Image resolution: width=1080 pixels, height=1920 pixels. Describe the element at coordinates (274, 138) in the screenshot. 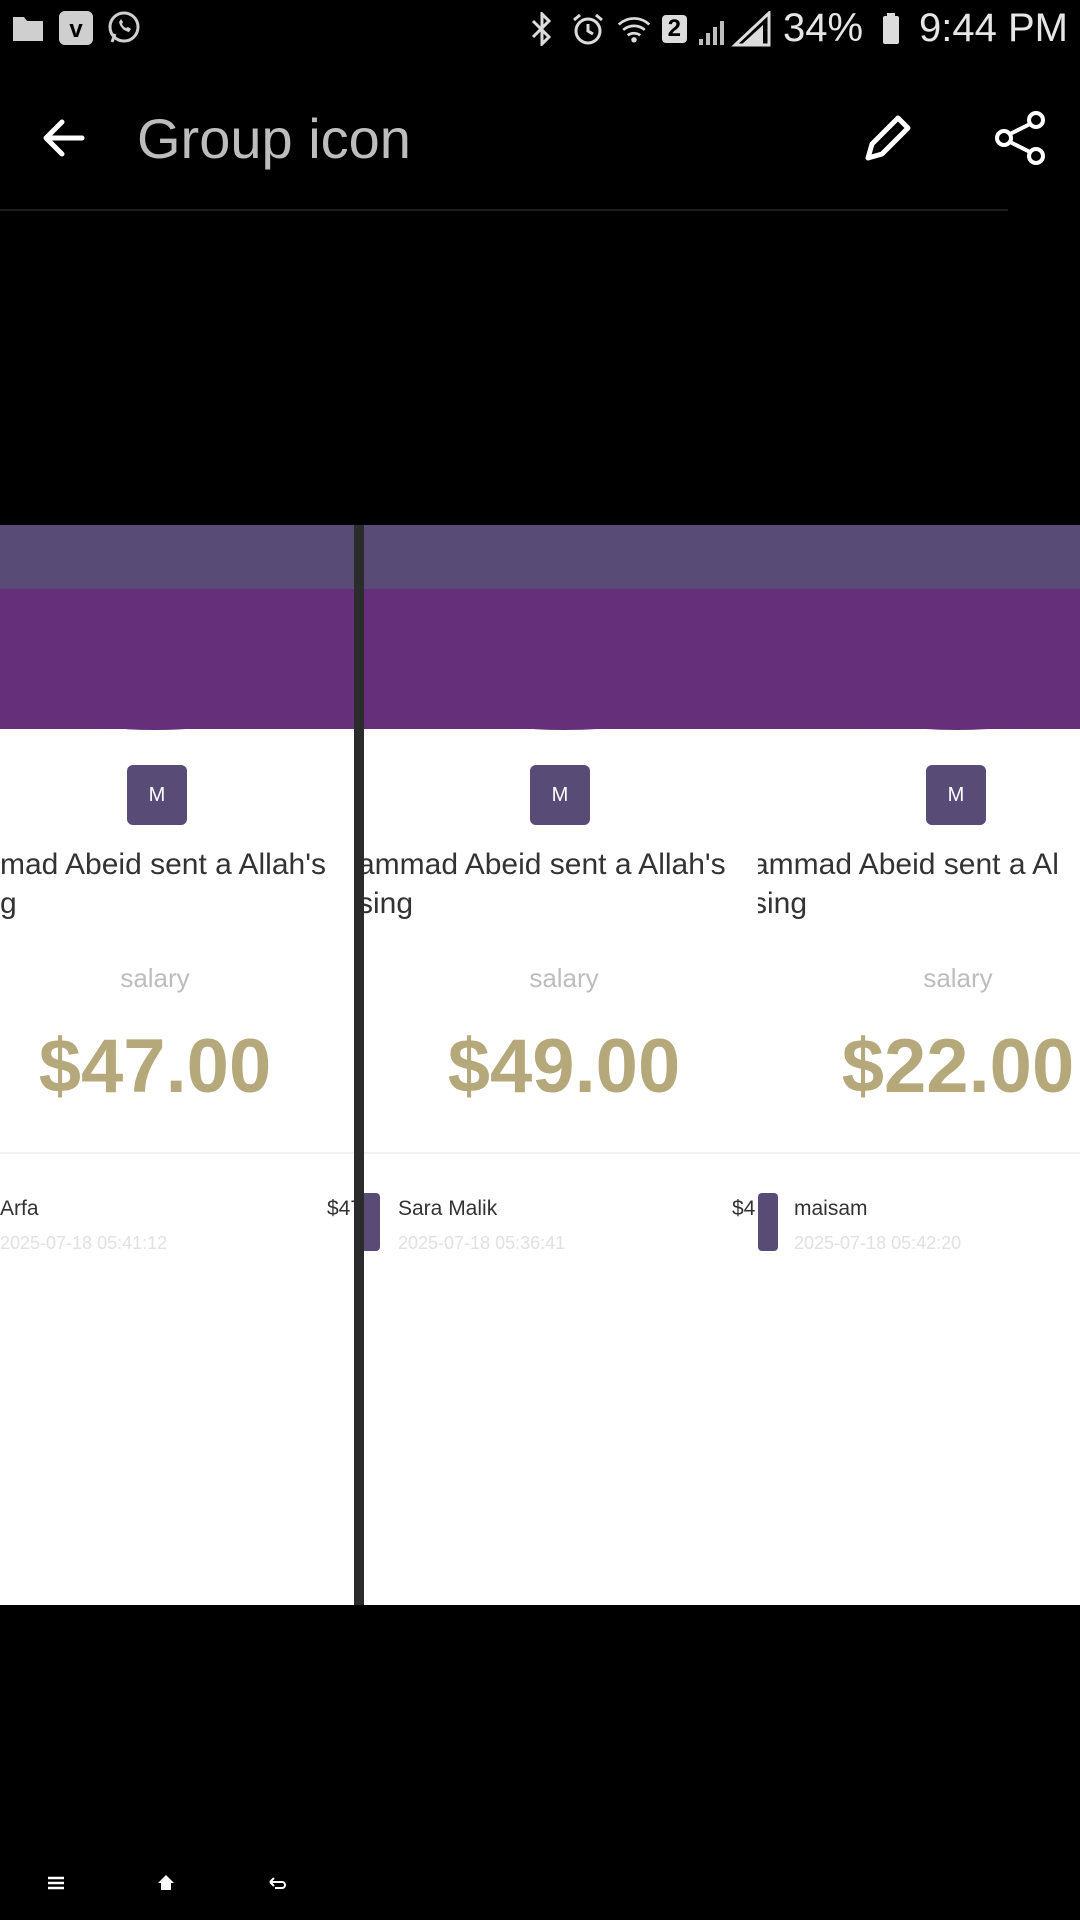

I see `page-title: Group icon` at that location.